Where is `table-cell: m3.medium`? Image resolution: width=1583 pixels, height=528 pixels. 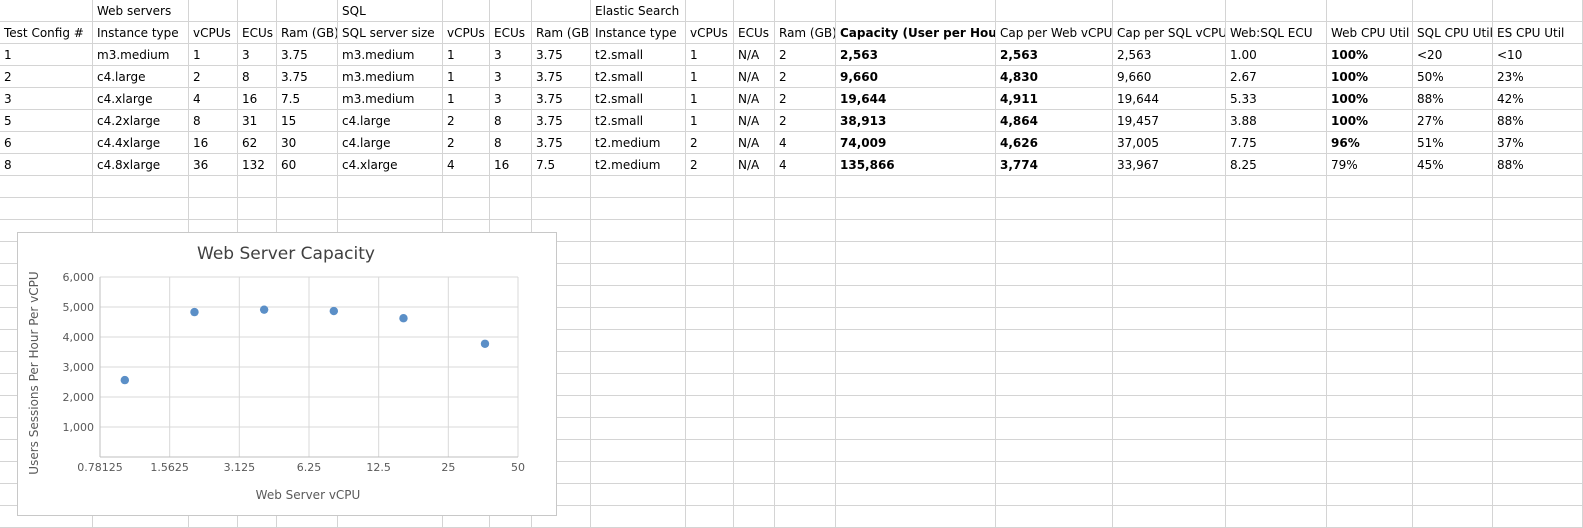 table-cell: m3.medium is located at coordinates (141, 55).